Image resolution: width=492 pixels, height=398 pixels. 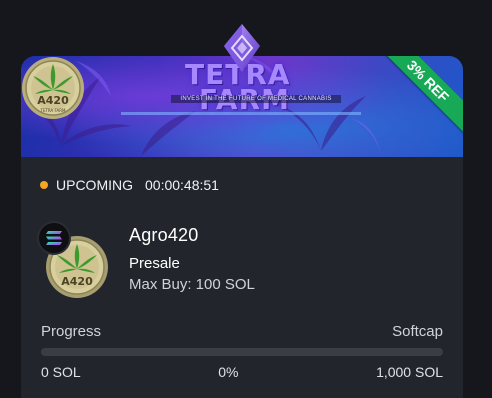 I want to click on status-dot-icon, so click(x=44, y=185).